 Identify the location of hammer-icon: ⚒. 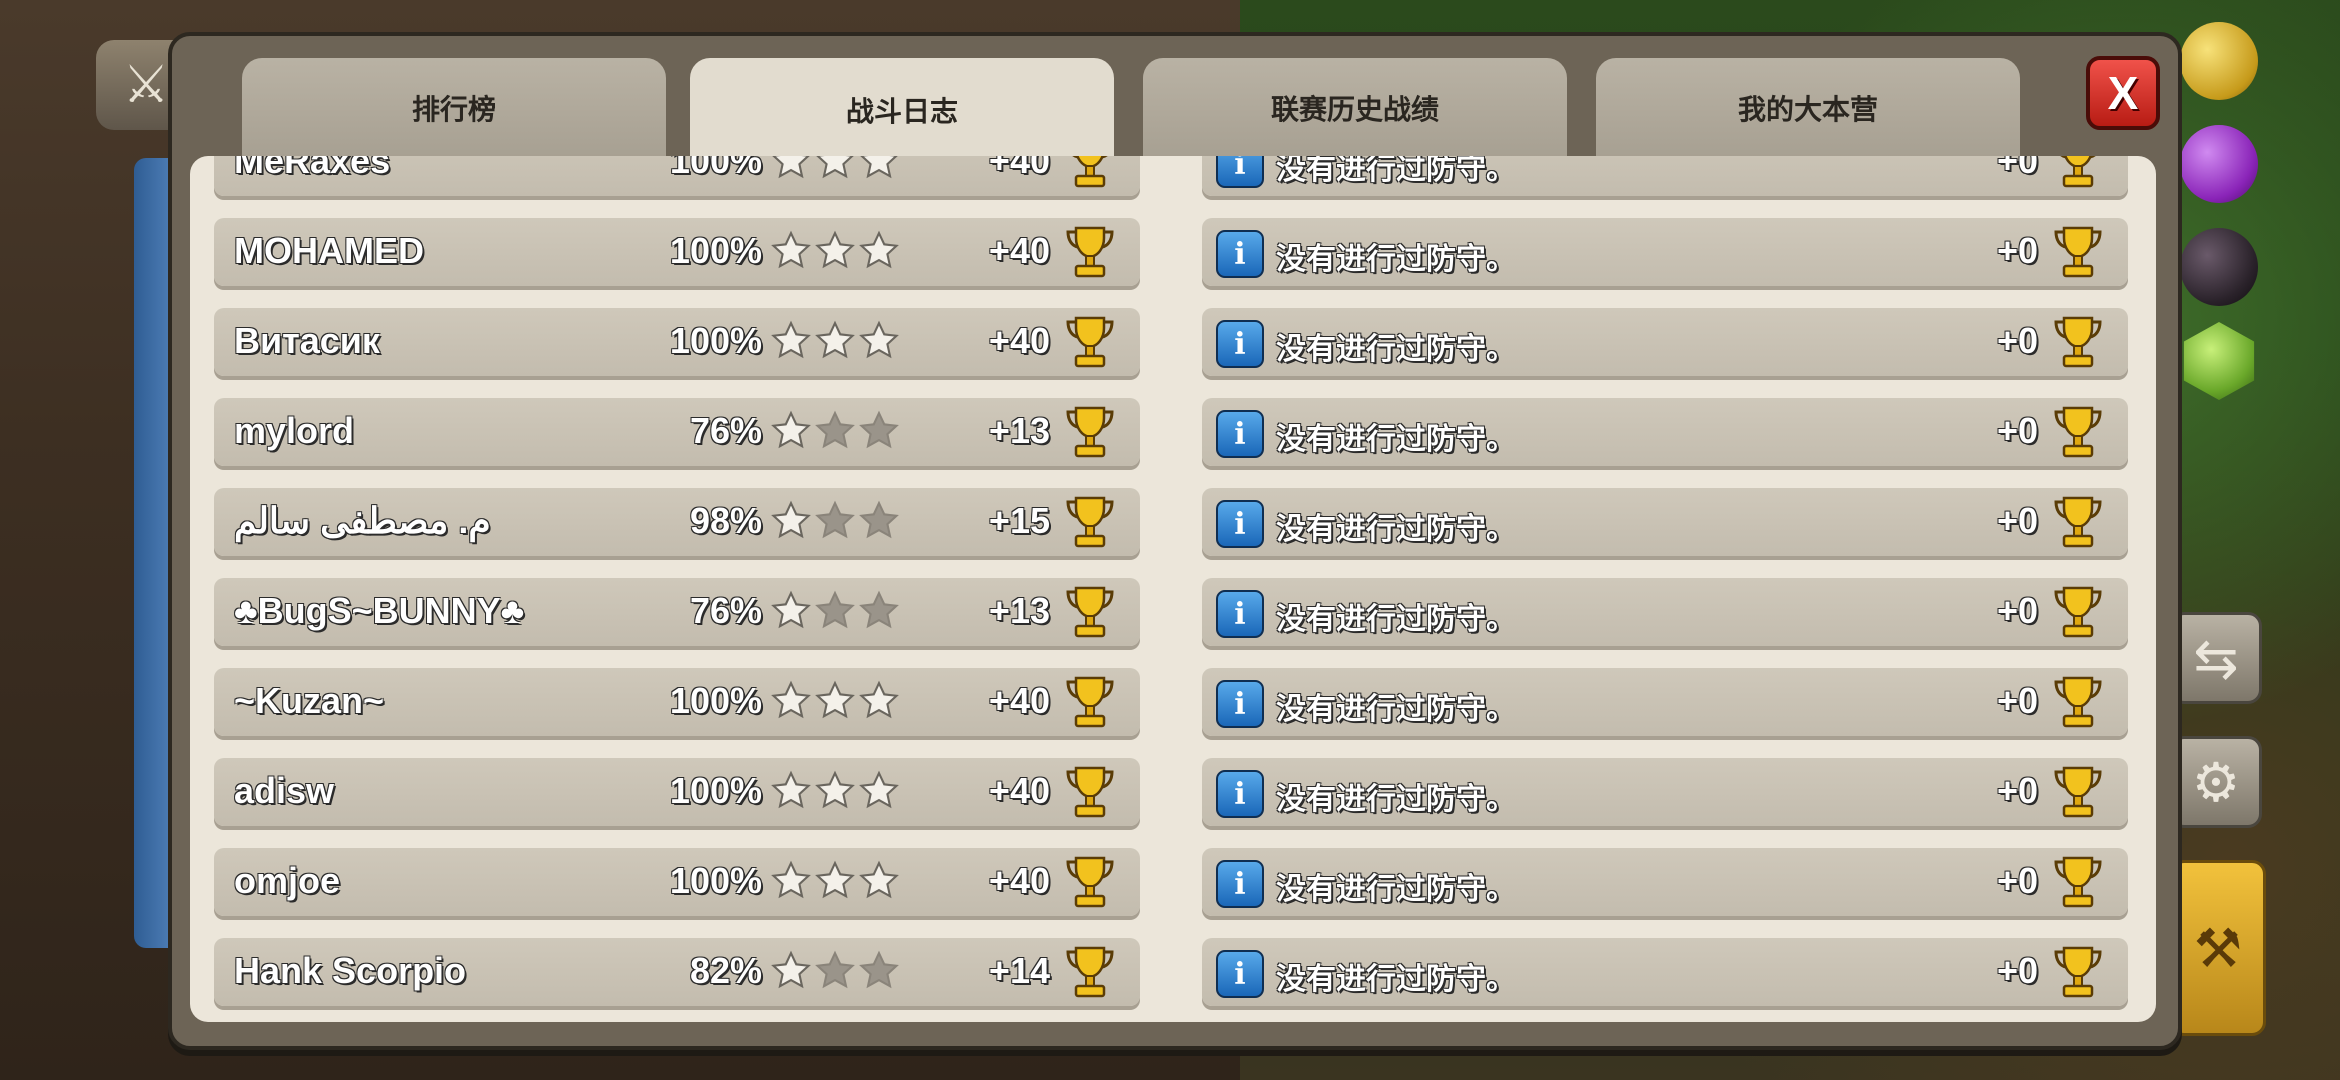
(2218, 948).